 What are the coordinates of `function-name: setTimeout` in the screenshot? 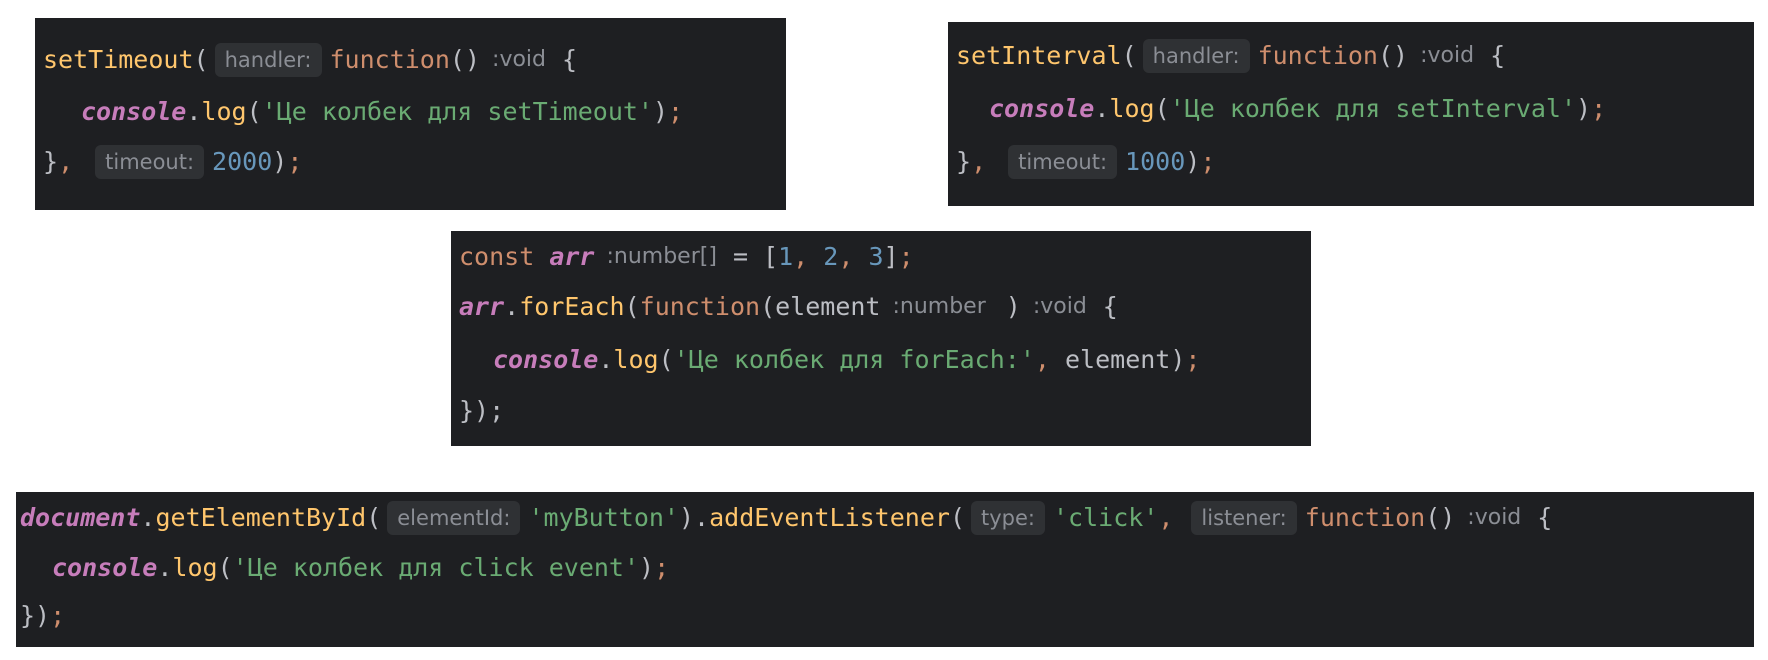 It's located at (118, 59).